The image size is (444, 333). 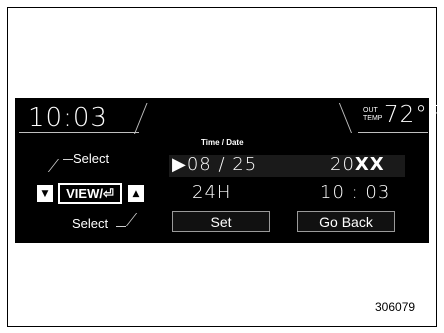 I want to click on temp-underline, so click(x=393, y=132).